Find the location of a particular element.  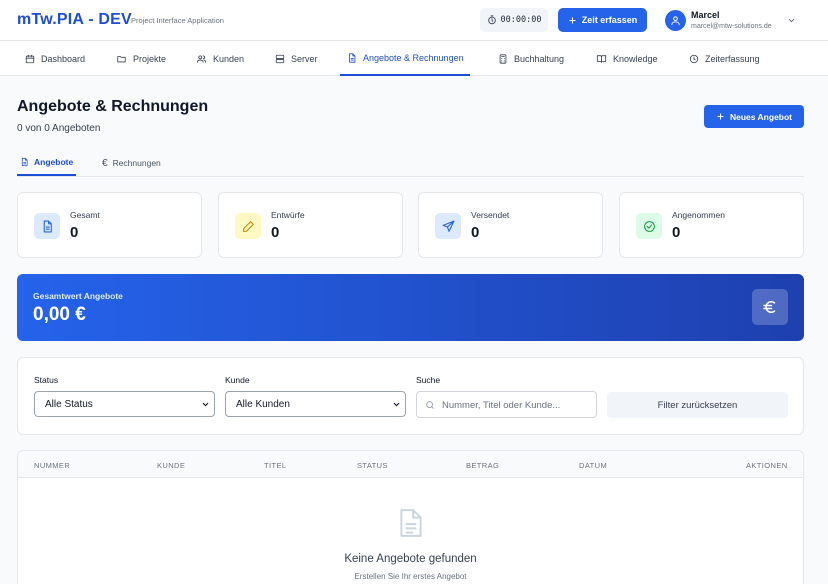

record-time-label: Zeit erfassen is located at coordinates (609, 20).